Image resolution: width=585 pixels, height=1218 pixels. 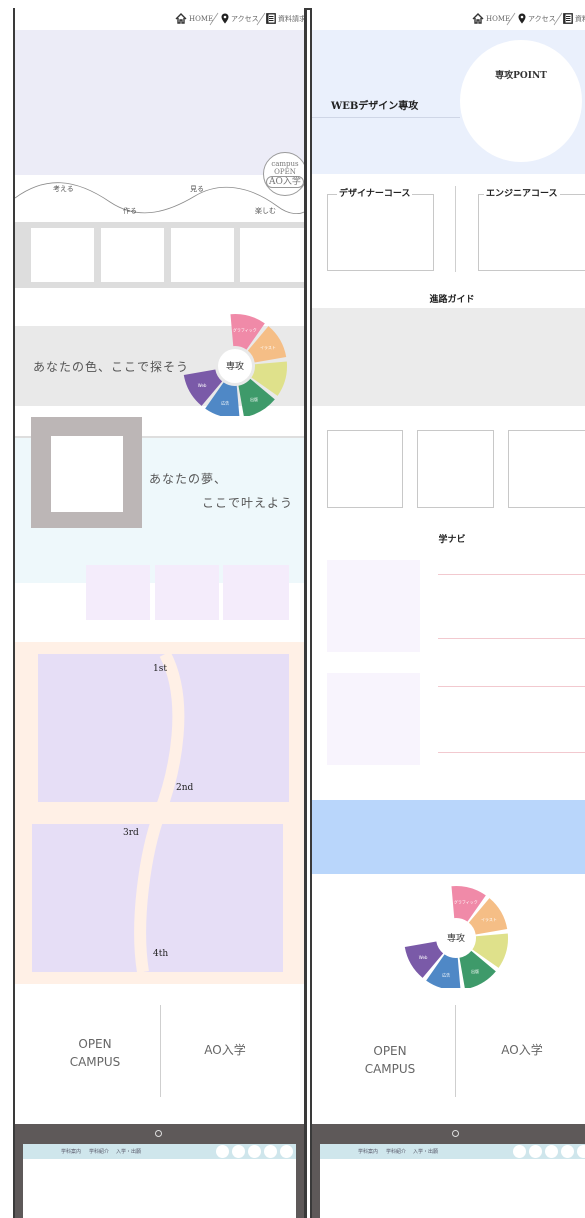 I want to click on hero-banner, so click(x=159, y=102).